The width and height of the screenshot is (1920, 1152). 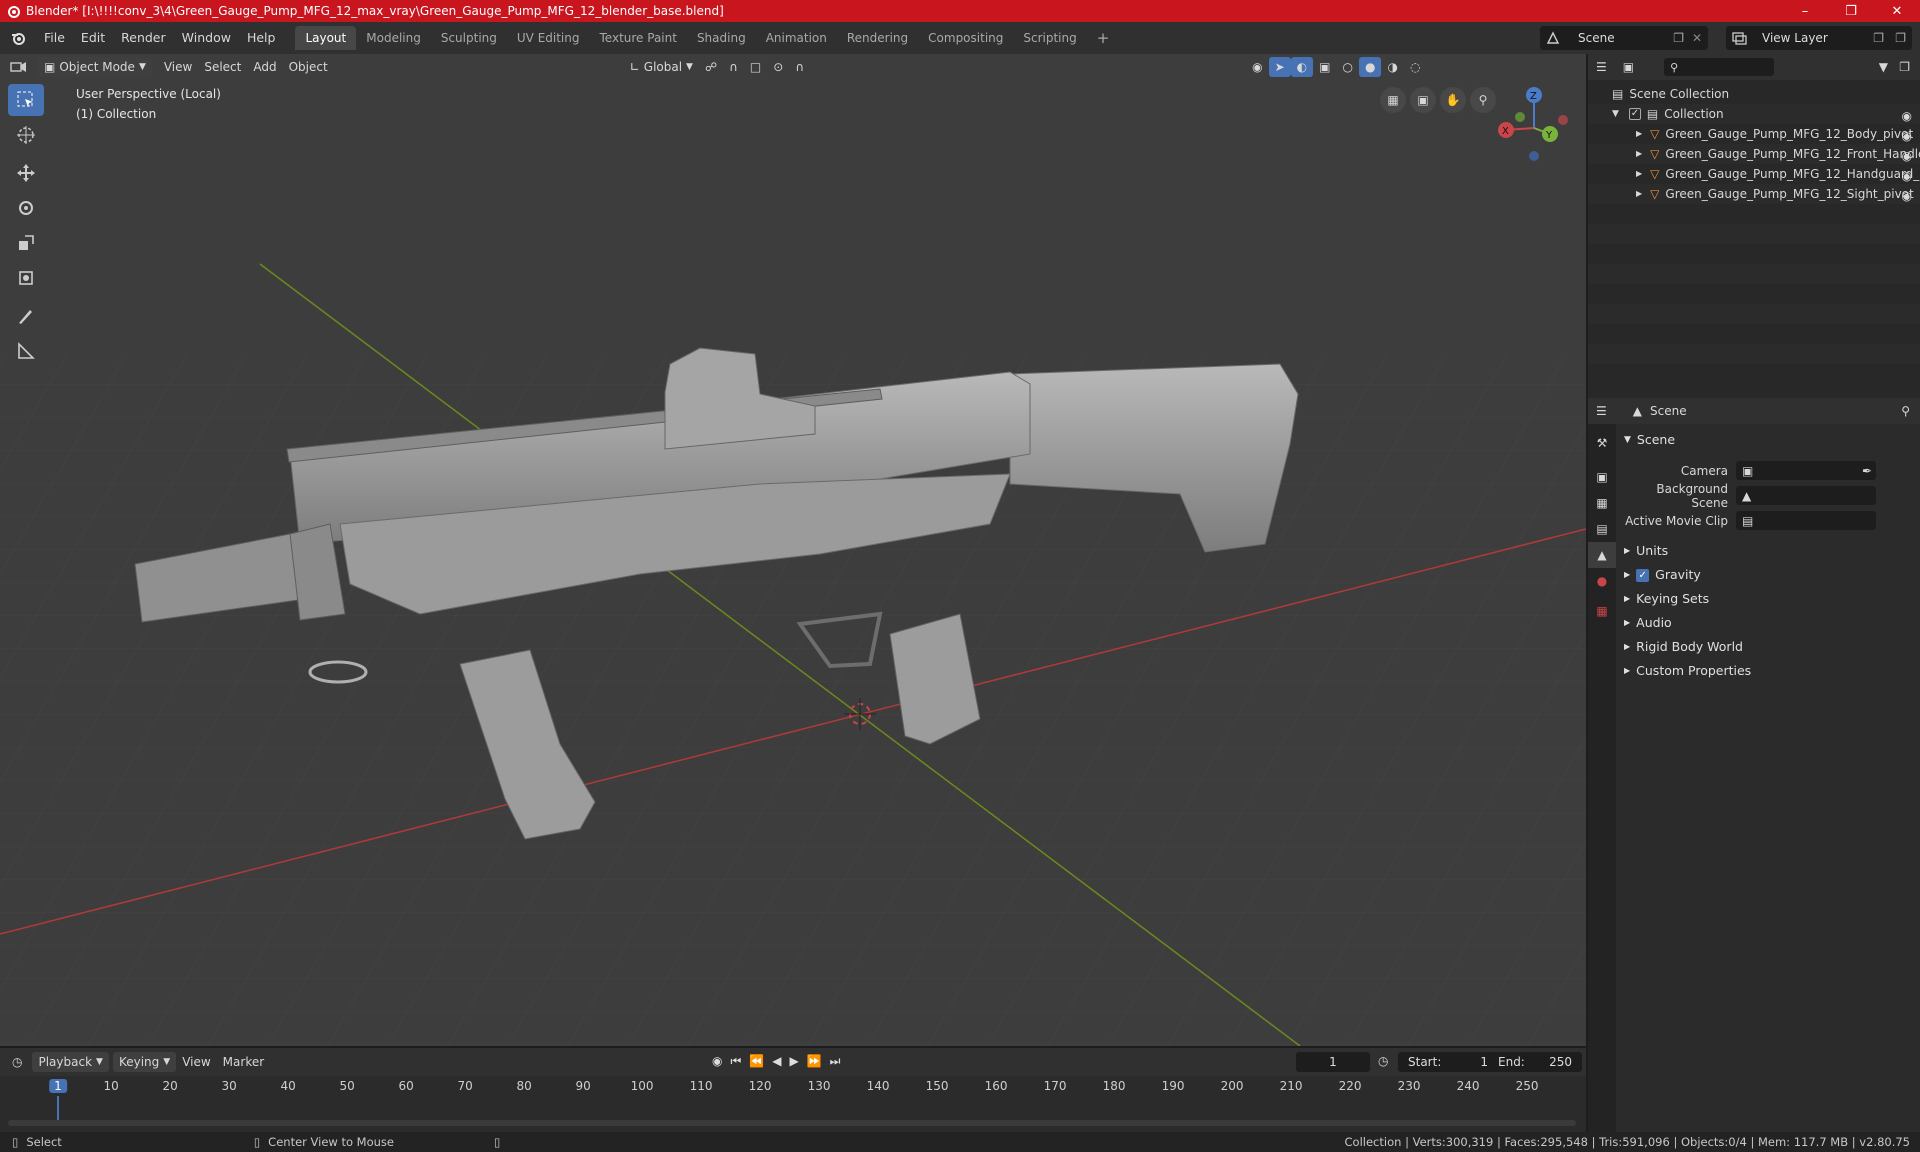 I want to click on scene-tab-icon: ▲, so click(x=1602, y=555).